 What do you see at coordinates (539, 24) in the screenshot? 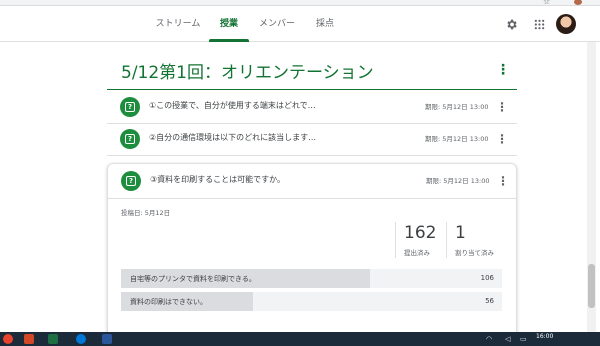
I see `apps-grid-icon` at bounding box center [539, 24].